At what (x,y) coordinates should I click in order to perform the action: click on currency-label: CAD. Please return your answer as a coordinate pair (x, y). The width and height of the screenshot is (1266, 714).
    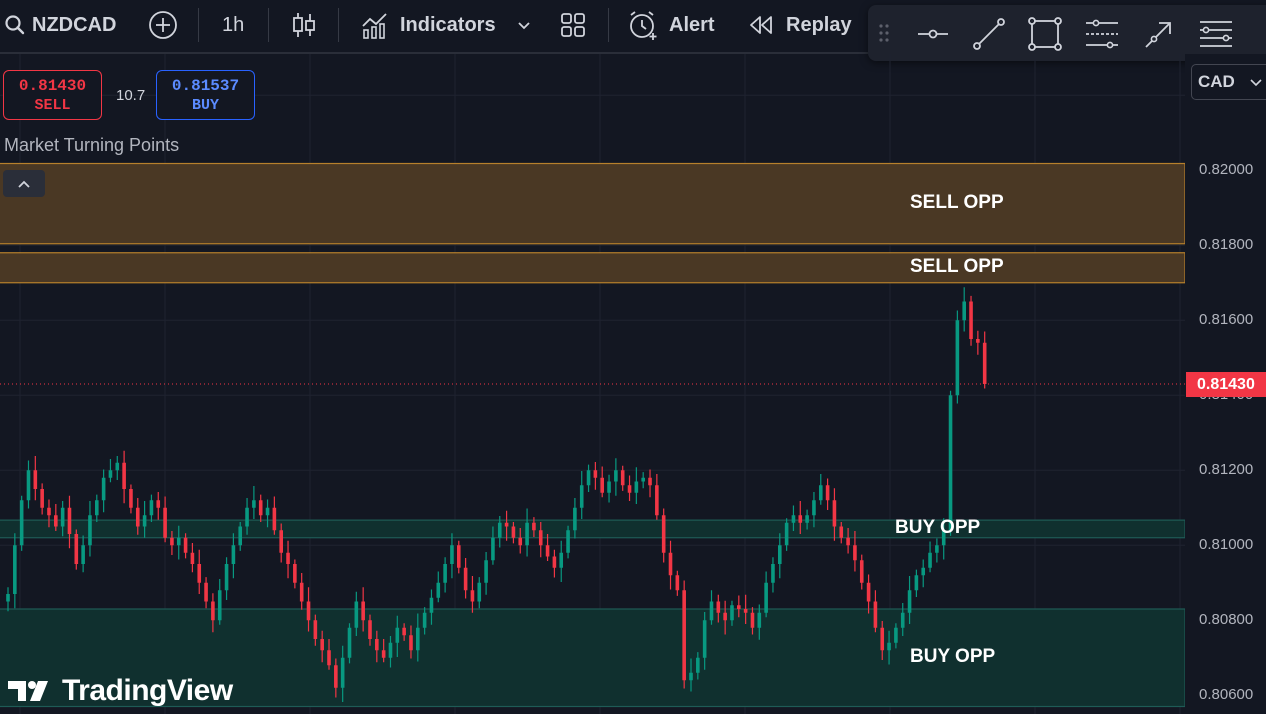
    Looking at the image, I should click on (1216, 81).